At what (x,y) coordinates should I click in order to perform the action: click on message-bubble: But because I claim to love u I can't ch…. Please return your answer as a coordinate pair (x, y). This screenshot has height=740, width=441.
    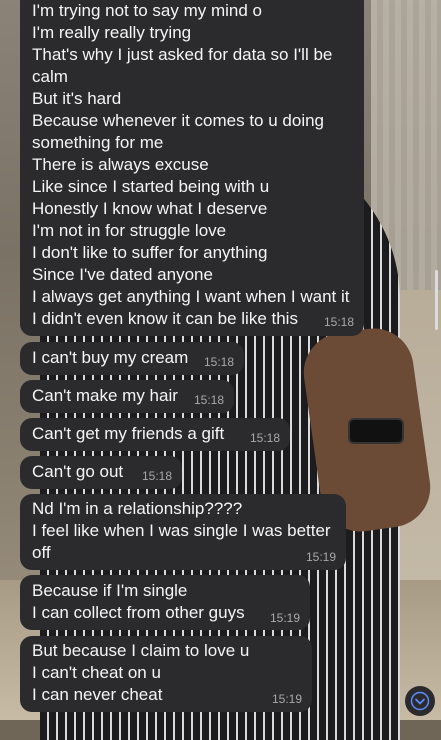
    Looking at the image, I should click on (166, 674).